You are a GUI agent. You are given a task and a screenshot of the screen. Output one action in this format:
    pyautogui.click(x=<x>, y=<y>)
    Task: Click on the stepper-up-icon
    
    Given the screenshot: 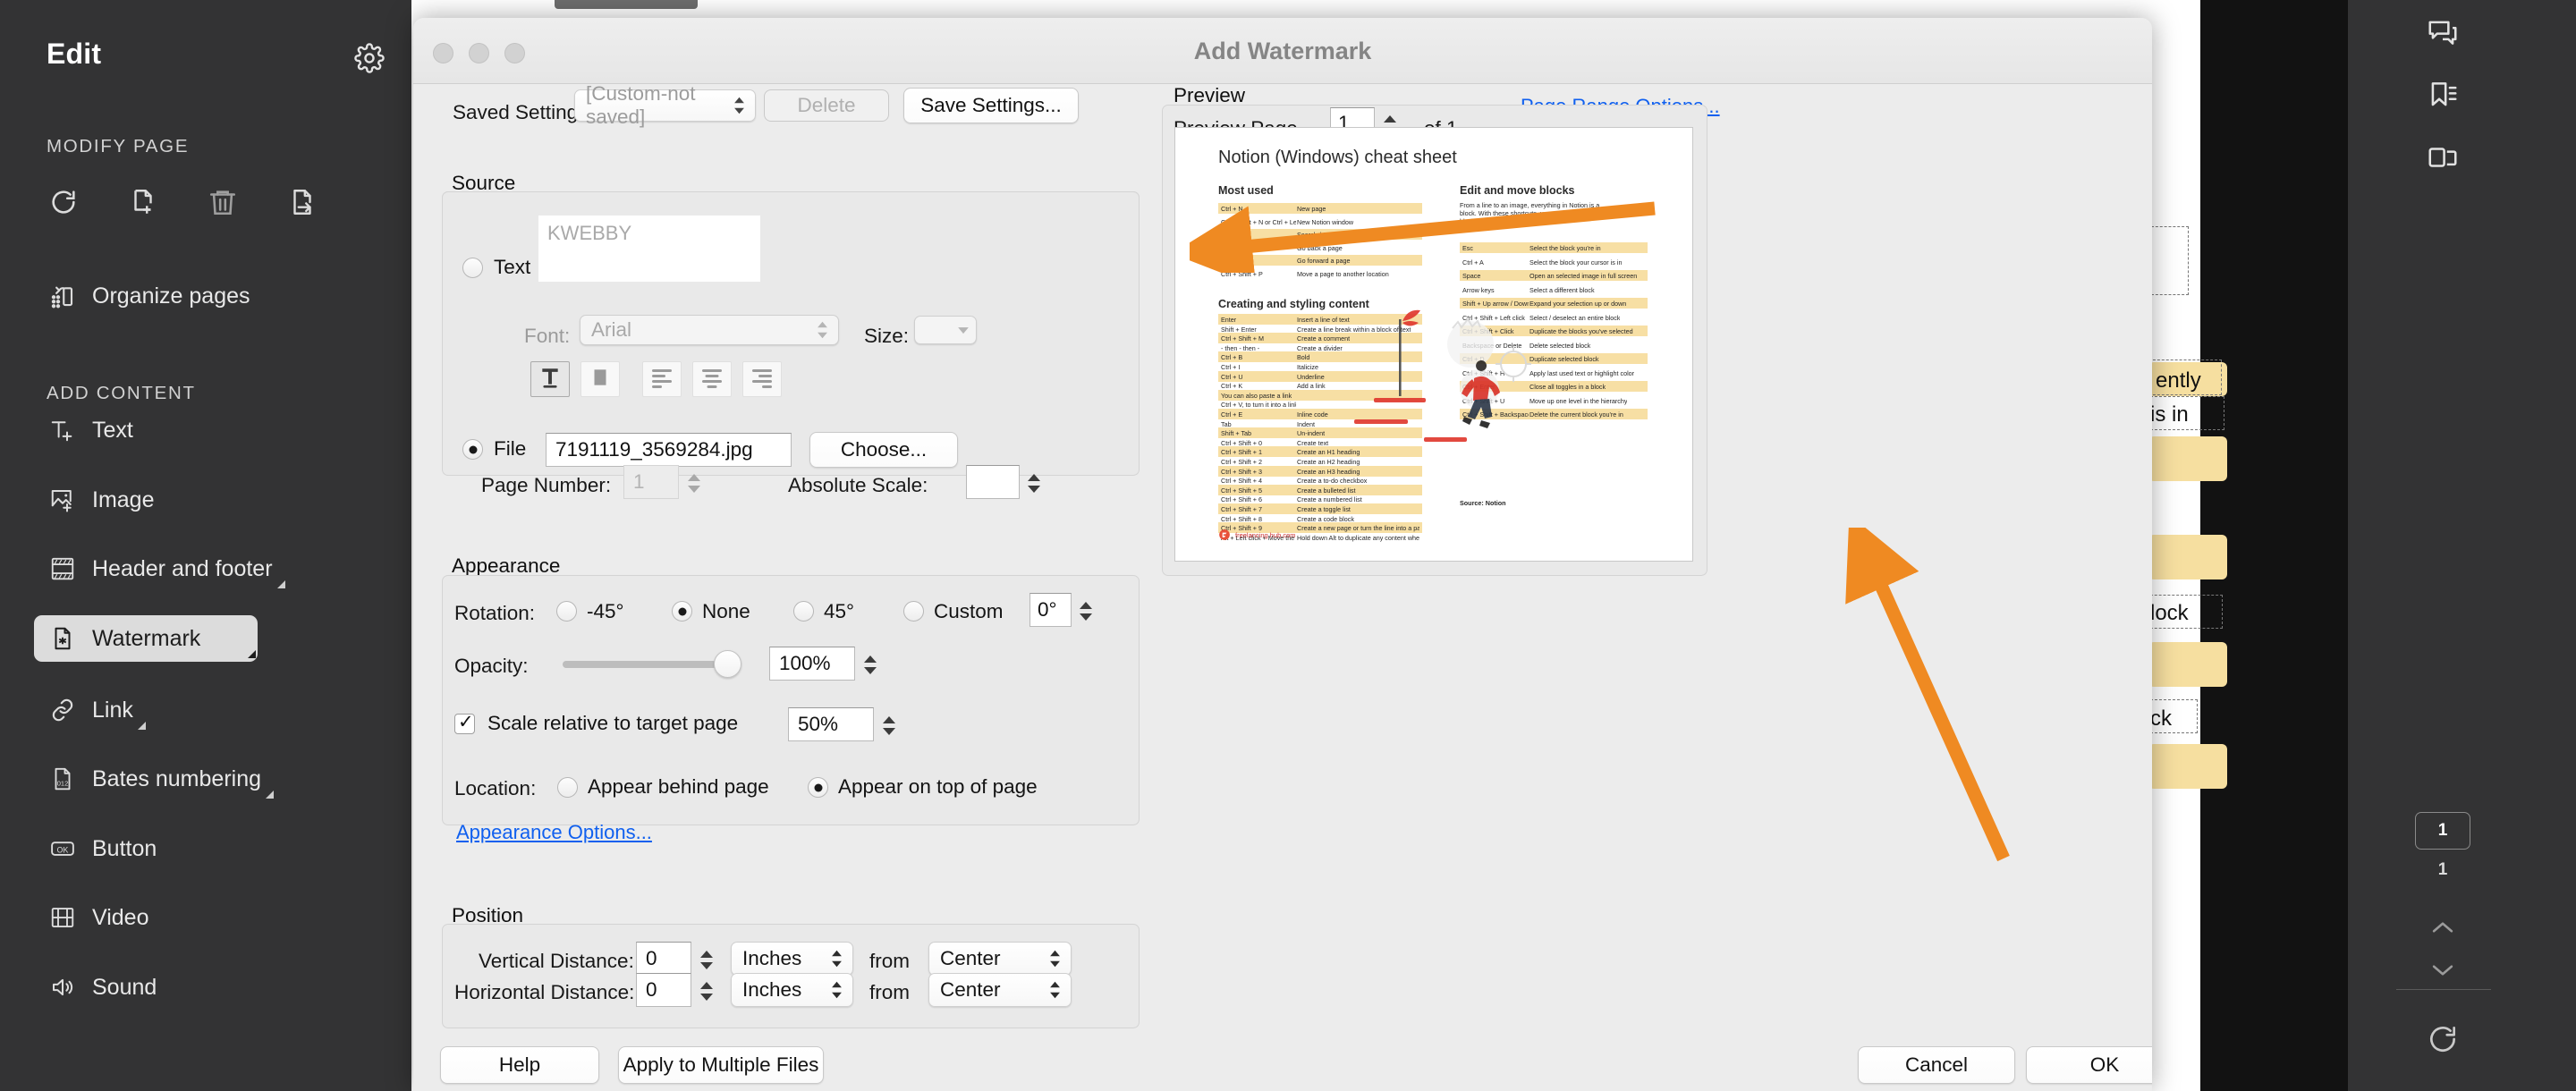 What is the action you would take?
    pyautogui.click(x=694, y=477)
    